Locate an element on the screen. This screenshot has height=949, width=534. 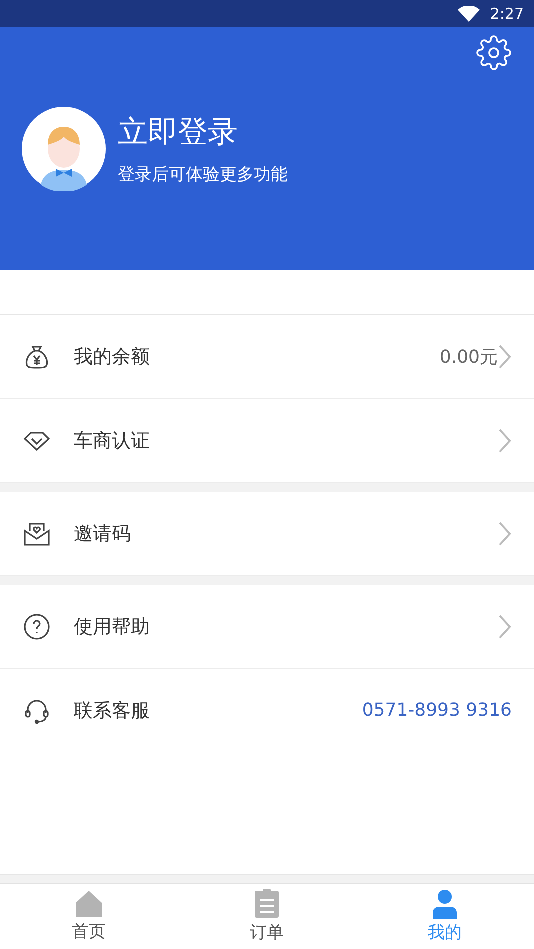
menu-label: 邀请码 is located at coordinates (103, 534).